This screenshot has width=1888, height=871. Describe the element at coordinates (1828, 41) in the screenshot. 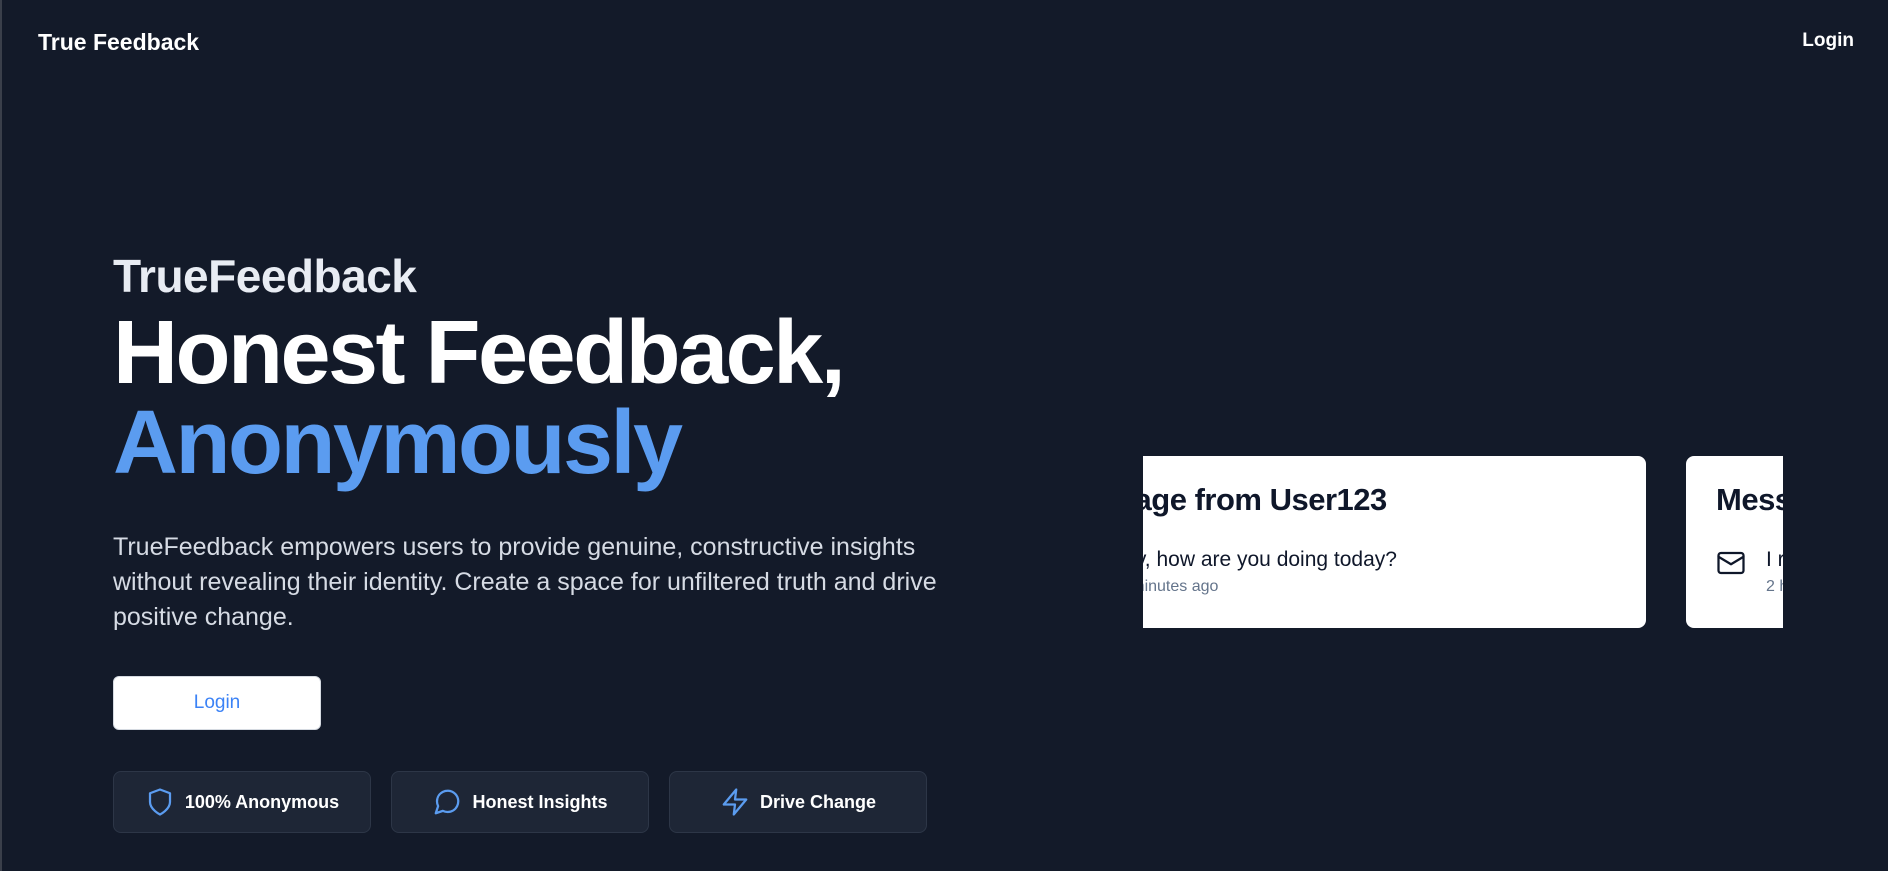

I see `nav-login-link: Login` at that location.